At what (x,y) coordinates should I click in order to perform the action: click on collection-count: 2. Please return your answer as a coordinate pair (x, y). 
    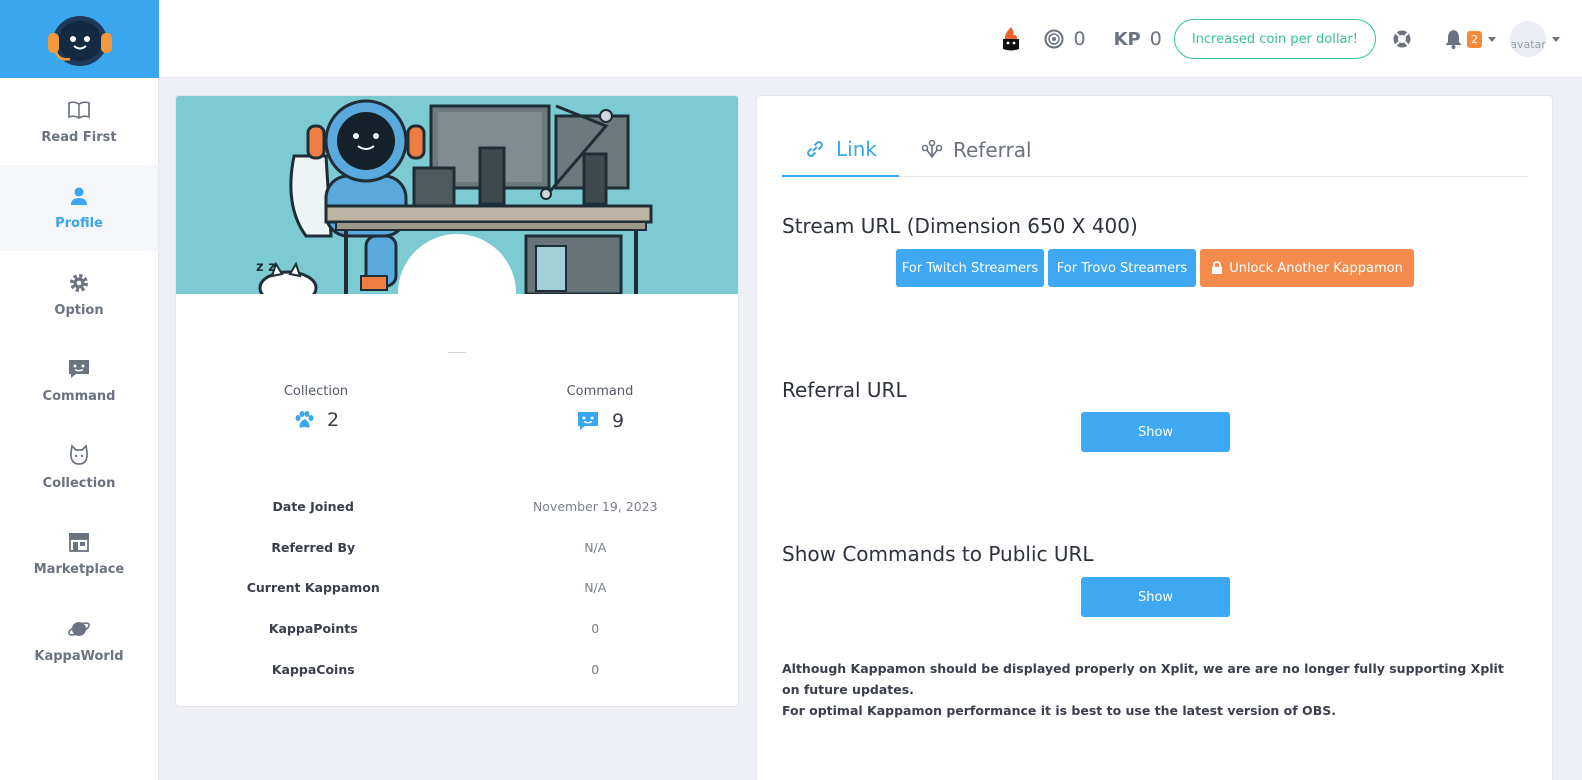
    Looking at the image, I should click on (333, 420).